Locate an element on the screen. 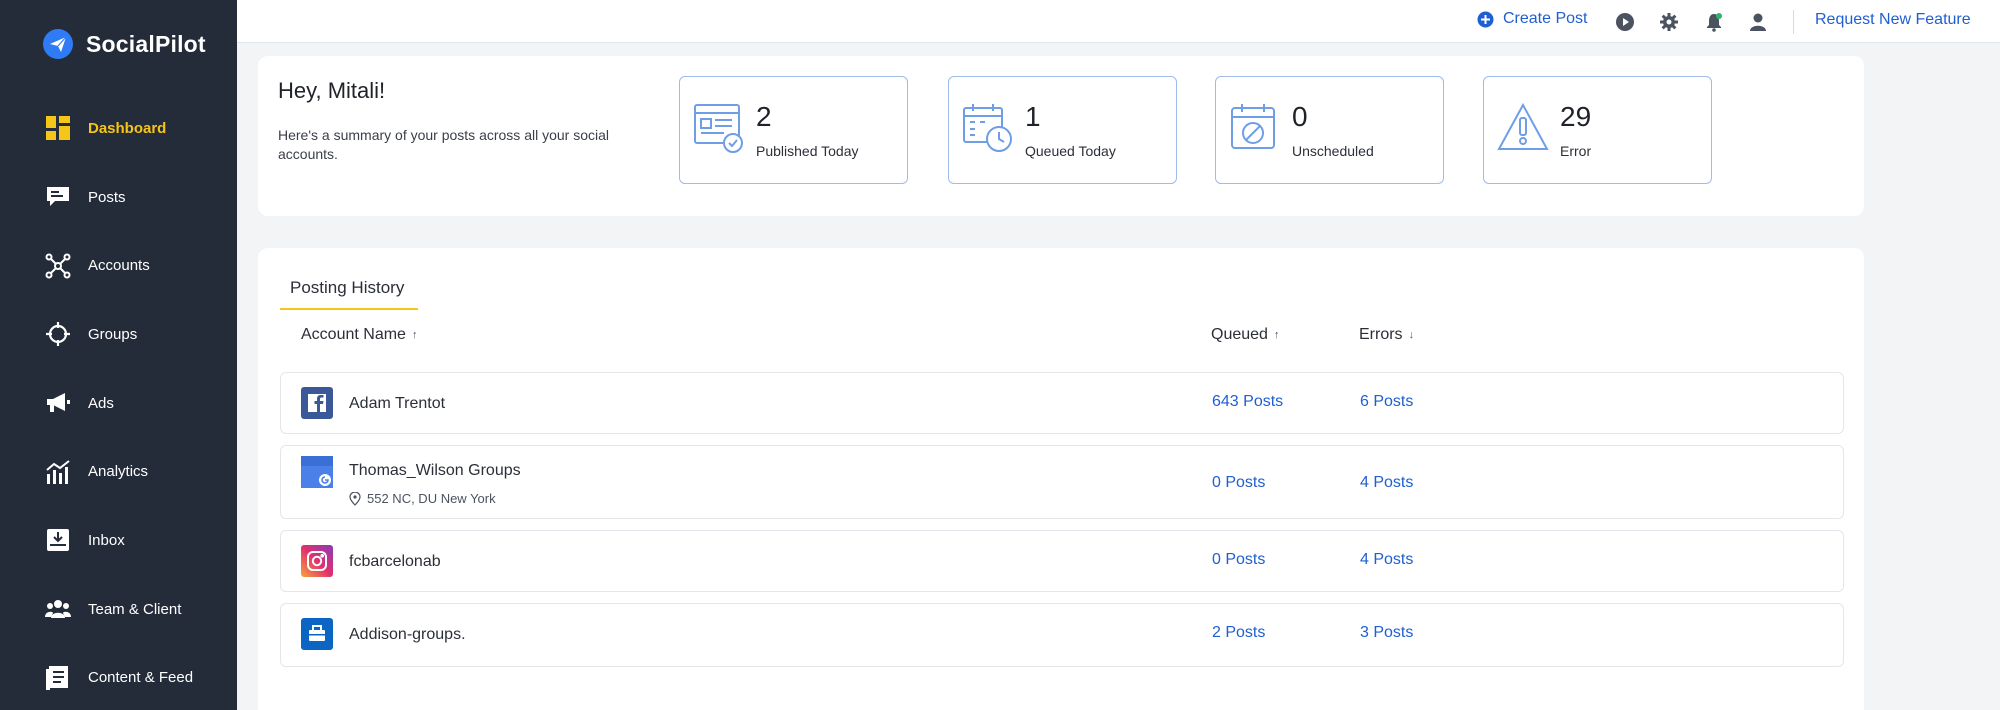 Image resolution: width=2000 pixels, height=710 pixels. stat-value: 2 is located at coordinates (764, 116).